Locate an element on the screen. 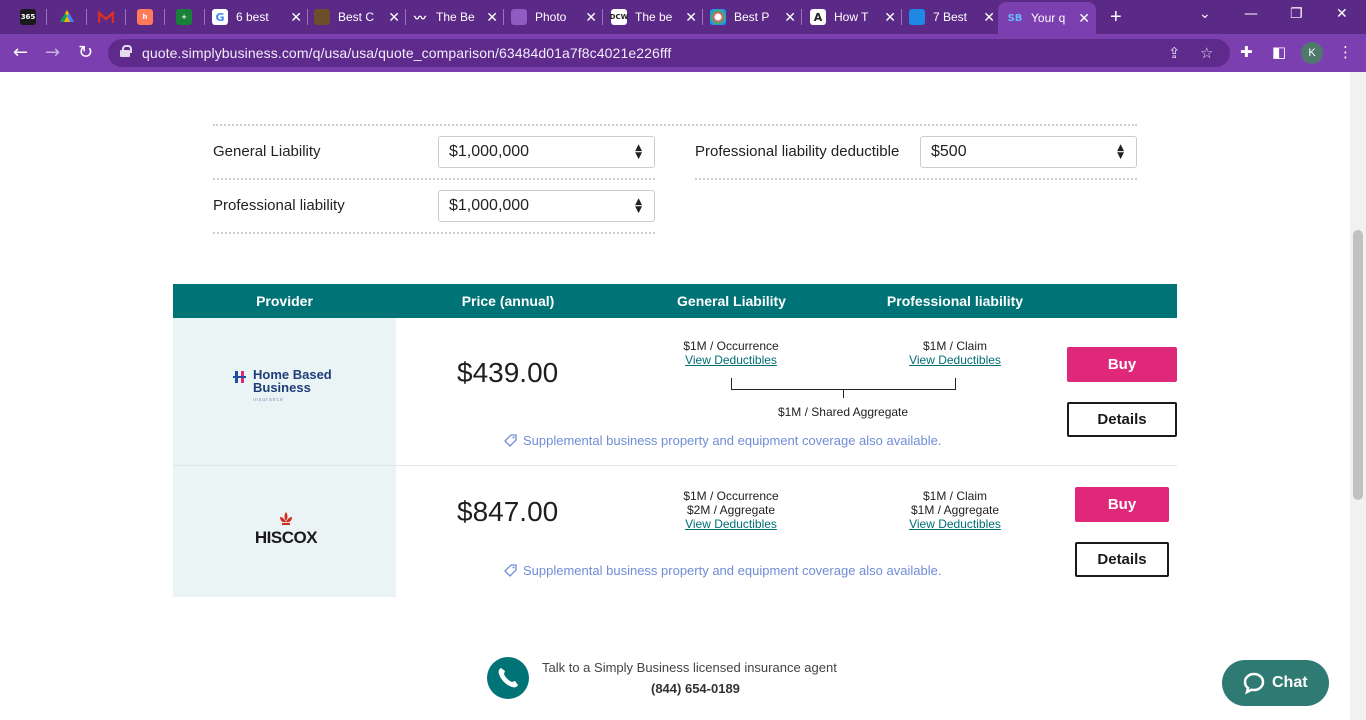 The image size is (1366, 720). tab-8: 7 Best ✕ is located at coordinates (955, 17).